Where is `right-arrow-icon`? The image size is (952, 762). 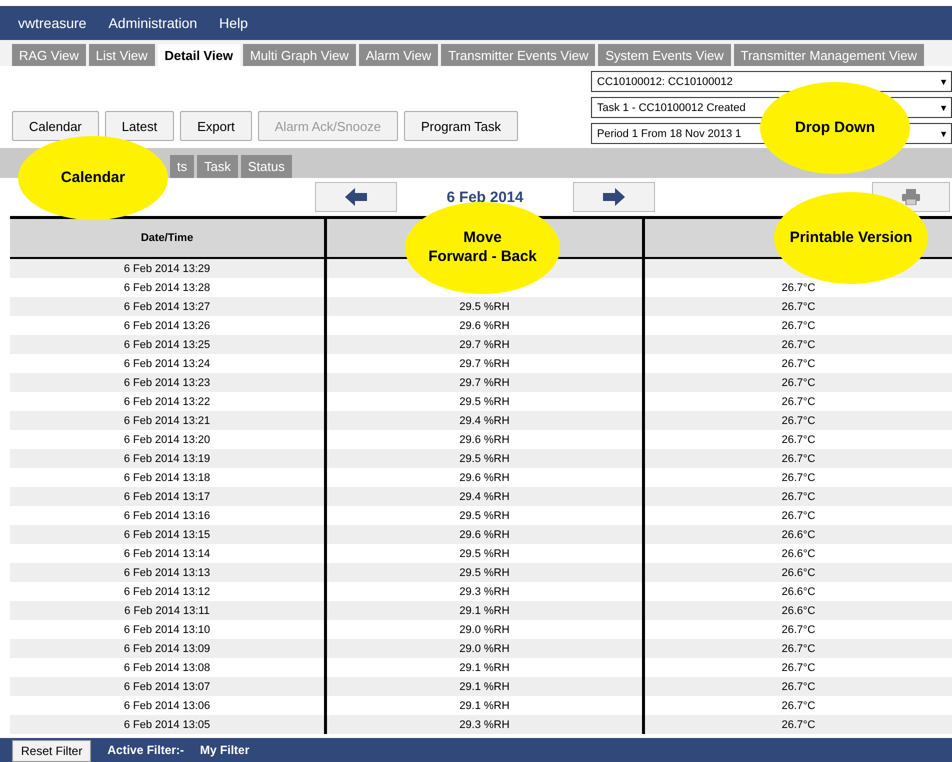
right-arrow-icon is located at coordinates (614, 197).